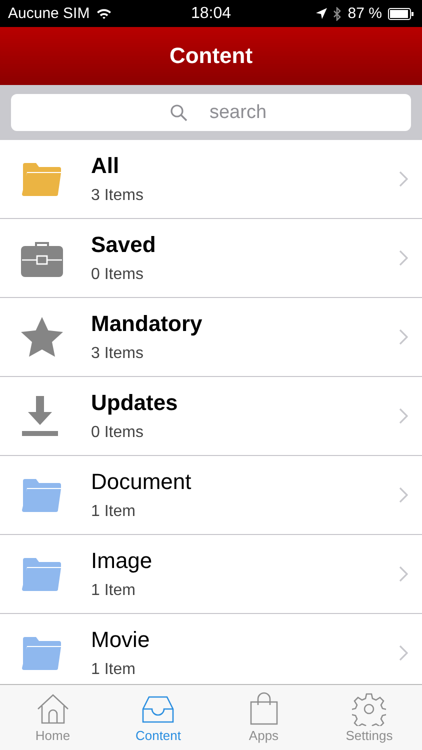 Image resolution: width=422 pixels, height=750 pixels. Describe the element at coordinates (337, 13) in the screenshot. I see `bluetooth-icon` at that location.